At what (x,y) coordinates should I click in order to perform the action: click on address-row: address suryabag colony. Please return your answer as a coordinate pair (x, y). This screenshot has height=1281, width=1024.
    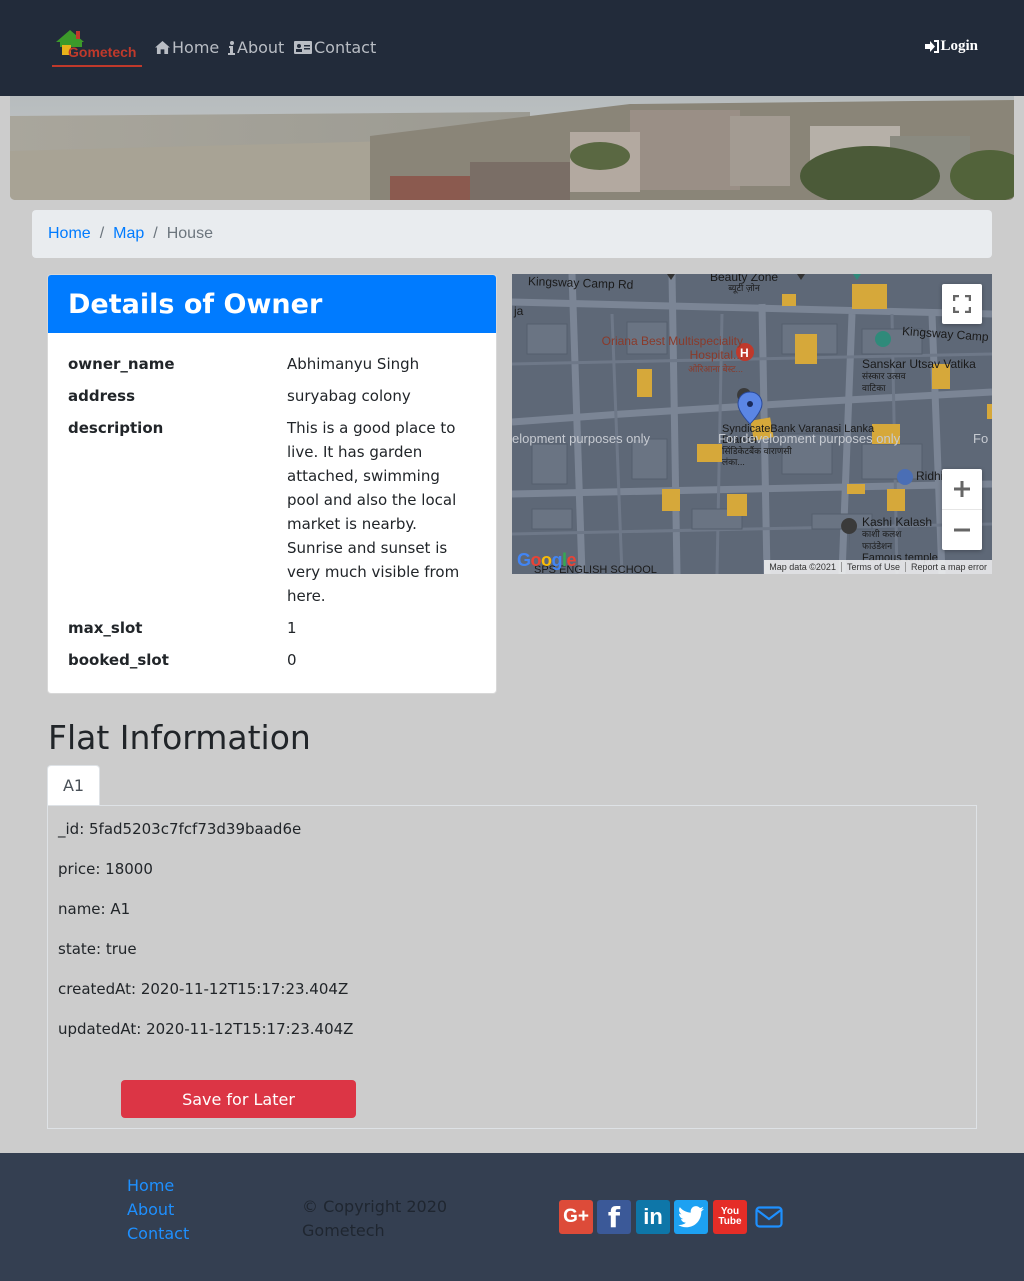
    Looking at the image, I should click on (272, 396).